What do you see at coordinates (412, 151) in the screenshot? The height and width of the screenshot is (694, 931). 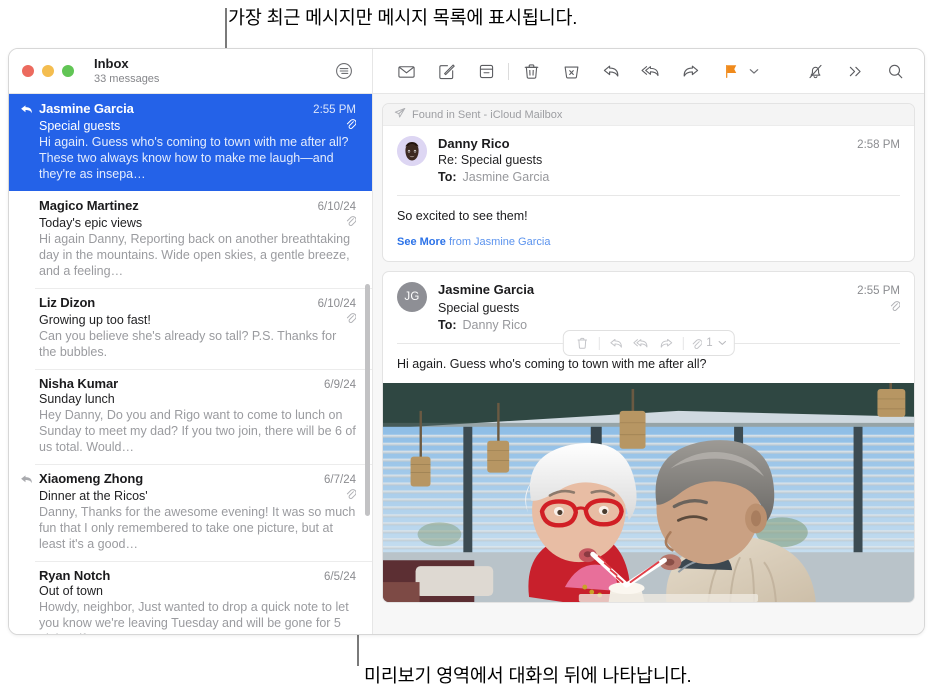 I see `avatar` at bounding box center [412, 151].